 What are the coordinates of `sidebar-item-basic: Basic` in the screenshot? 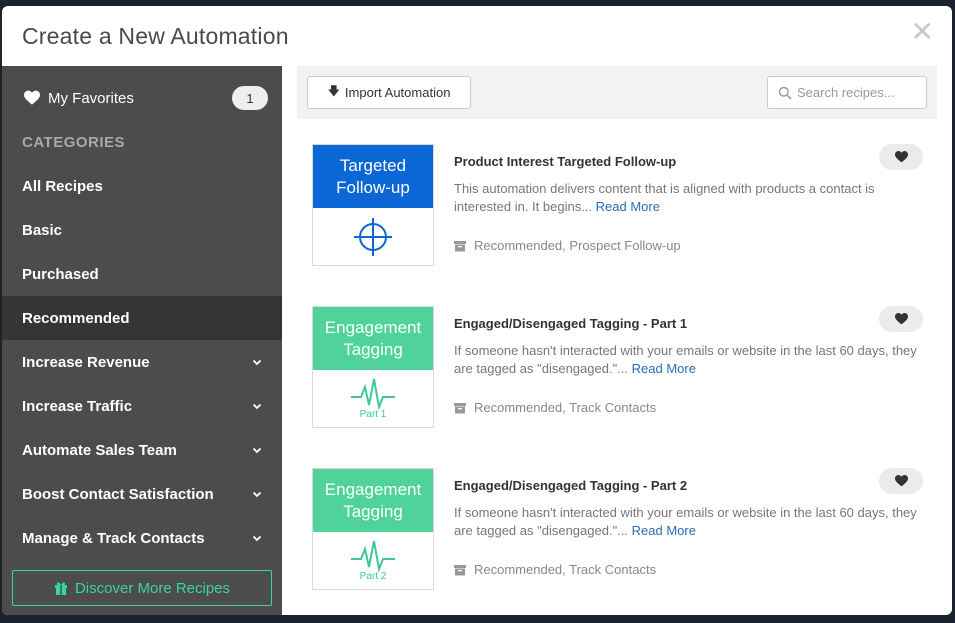 It's located at (142, 230).